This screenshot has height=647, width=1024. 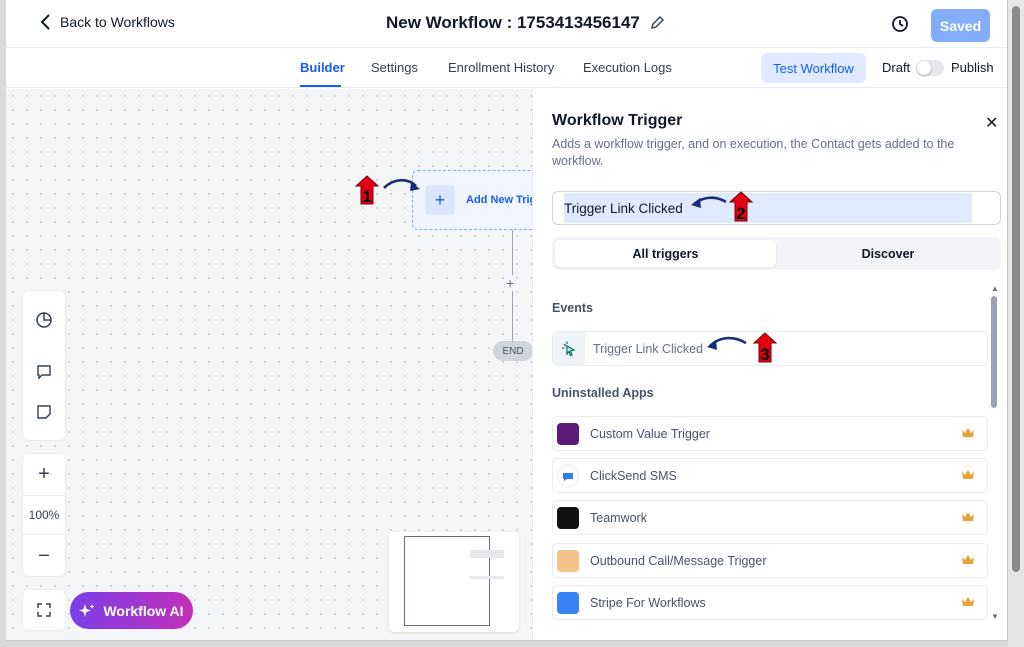 I want to click on draft-label: Draft, so click(x=896, y=67).